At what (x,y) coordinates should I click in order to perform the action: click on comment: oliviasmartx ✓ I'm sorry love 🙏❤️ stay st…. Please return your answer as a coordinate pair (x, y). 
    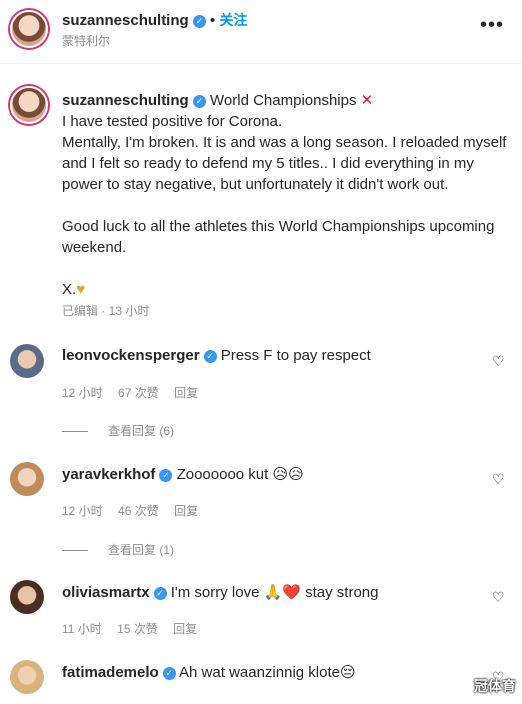
    Looking at the image, I should click on (220, 592).